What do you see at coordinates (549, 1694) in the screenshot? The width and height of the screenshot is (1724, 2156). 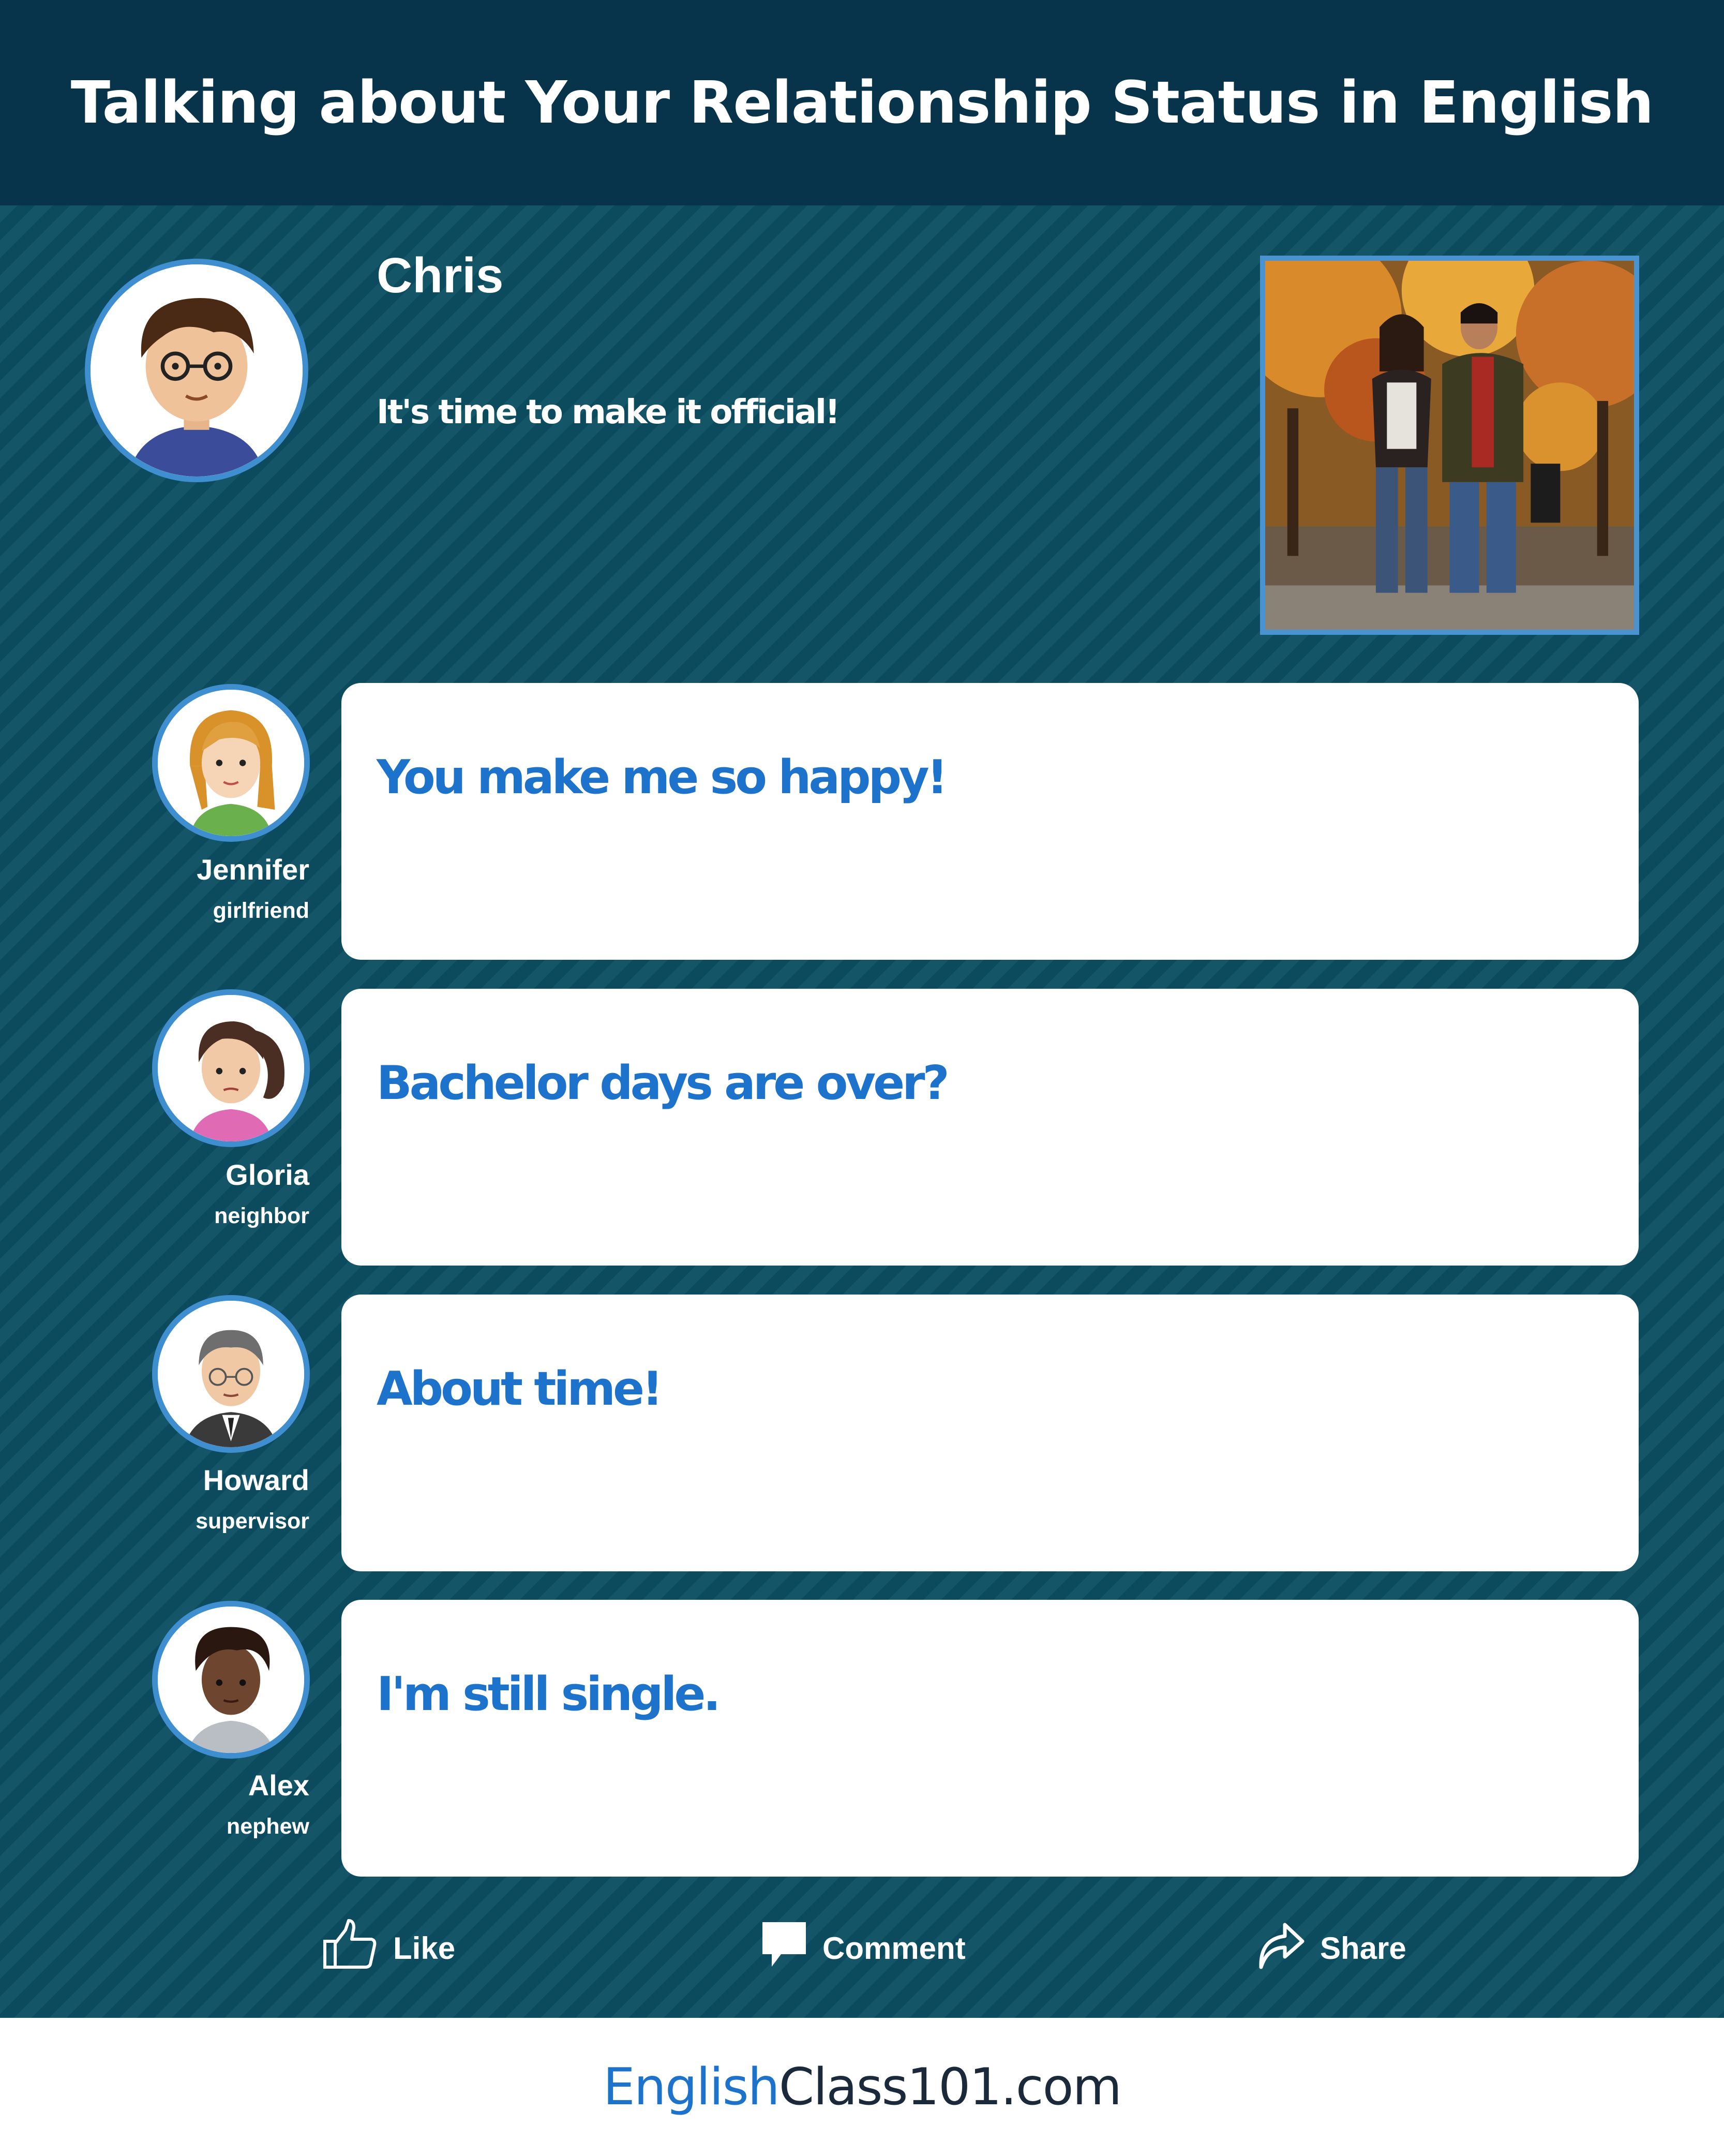 I see `comment-text: I'm still single.` at bounding box center [549, 1694].